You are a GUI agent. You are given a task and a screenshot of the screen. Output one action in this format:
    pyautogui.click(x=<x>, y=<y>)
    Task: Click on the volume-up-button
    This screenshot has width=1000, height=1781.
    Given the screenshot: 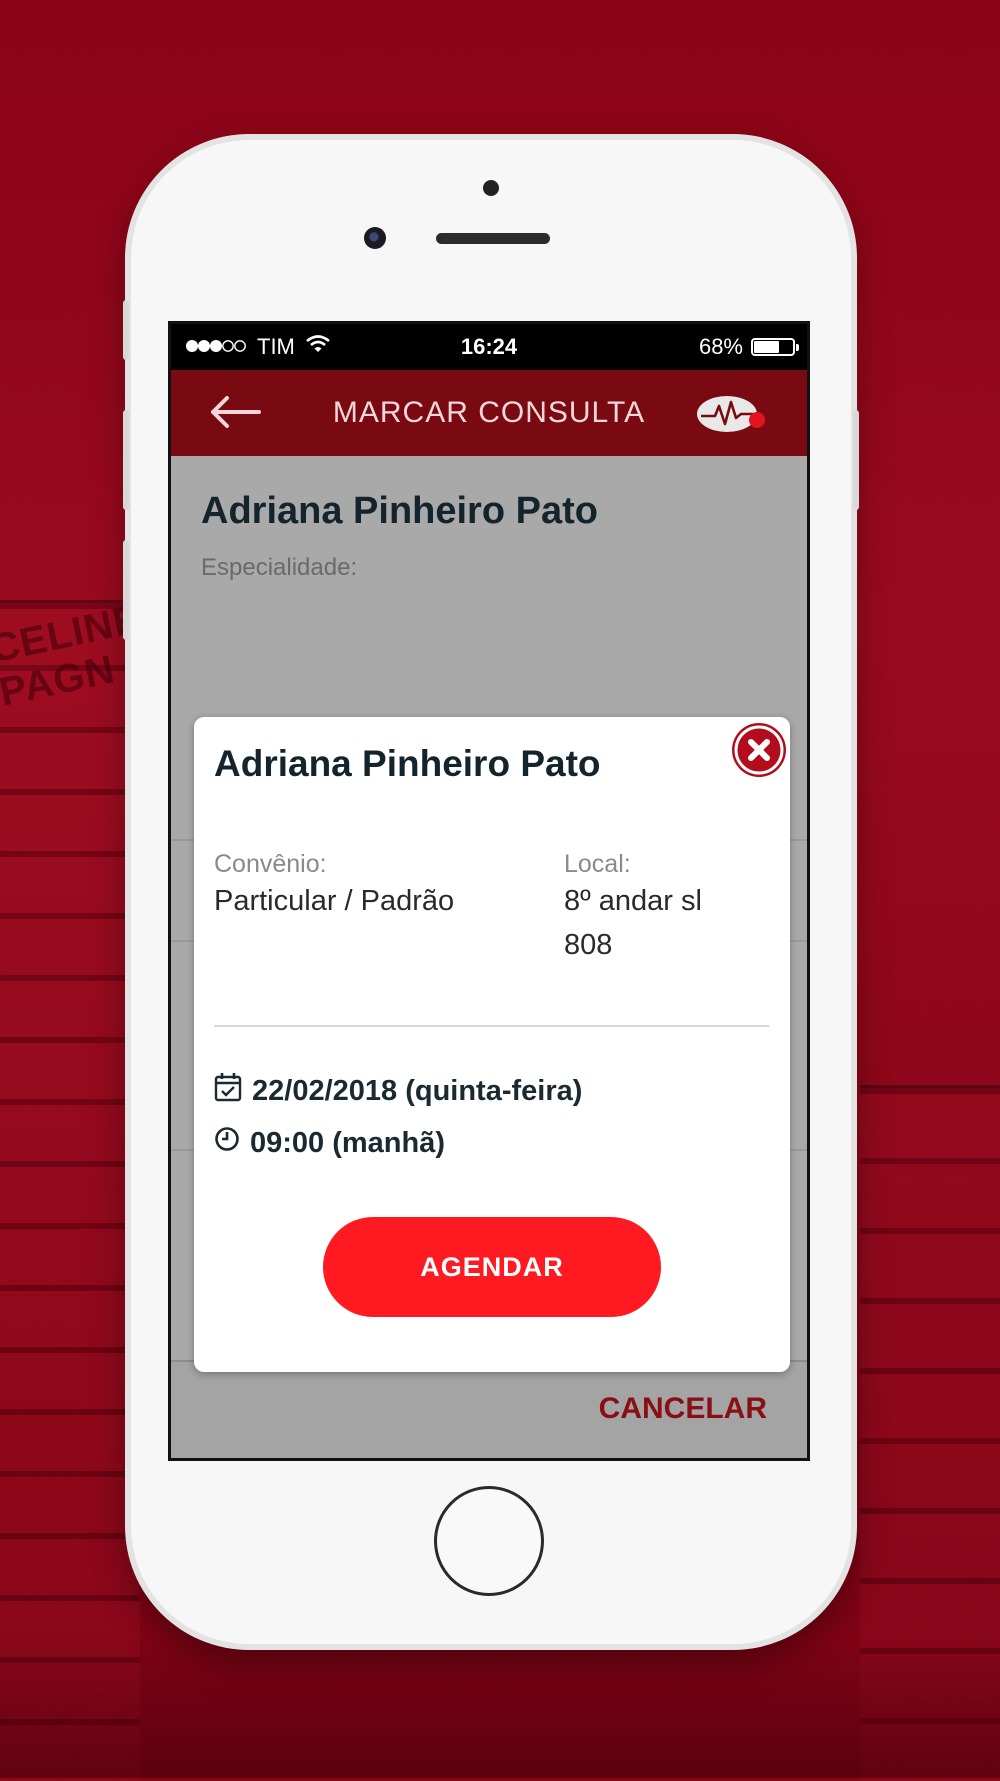 What is the action you would take?
    pyautogui.click(x=126, y=460)
    